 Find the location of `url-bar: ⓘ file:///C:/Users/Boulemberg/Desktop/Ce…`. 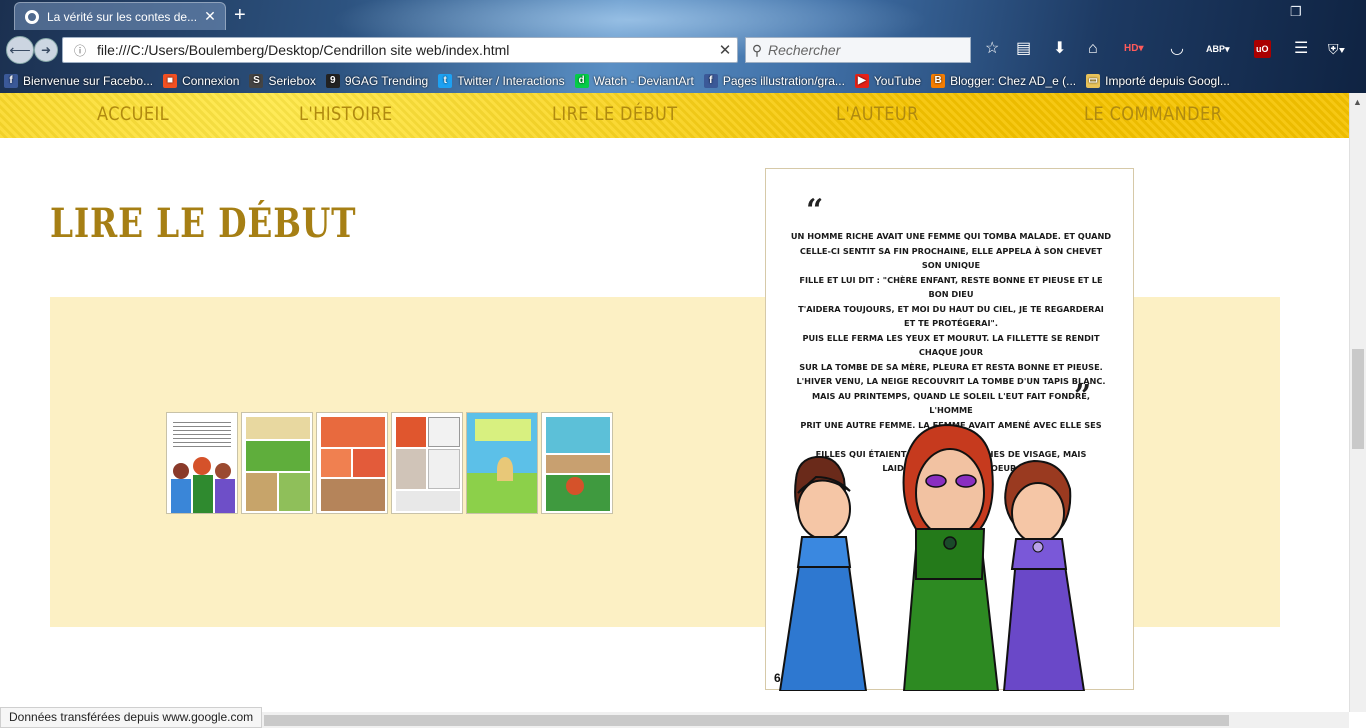

url-bar: ⓘ file:///C:/Users/Boulemberg/Desktop/Ce… is located at coordinates (400, 50).